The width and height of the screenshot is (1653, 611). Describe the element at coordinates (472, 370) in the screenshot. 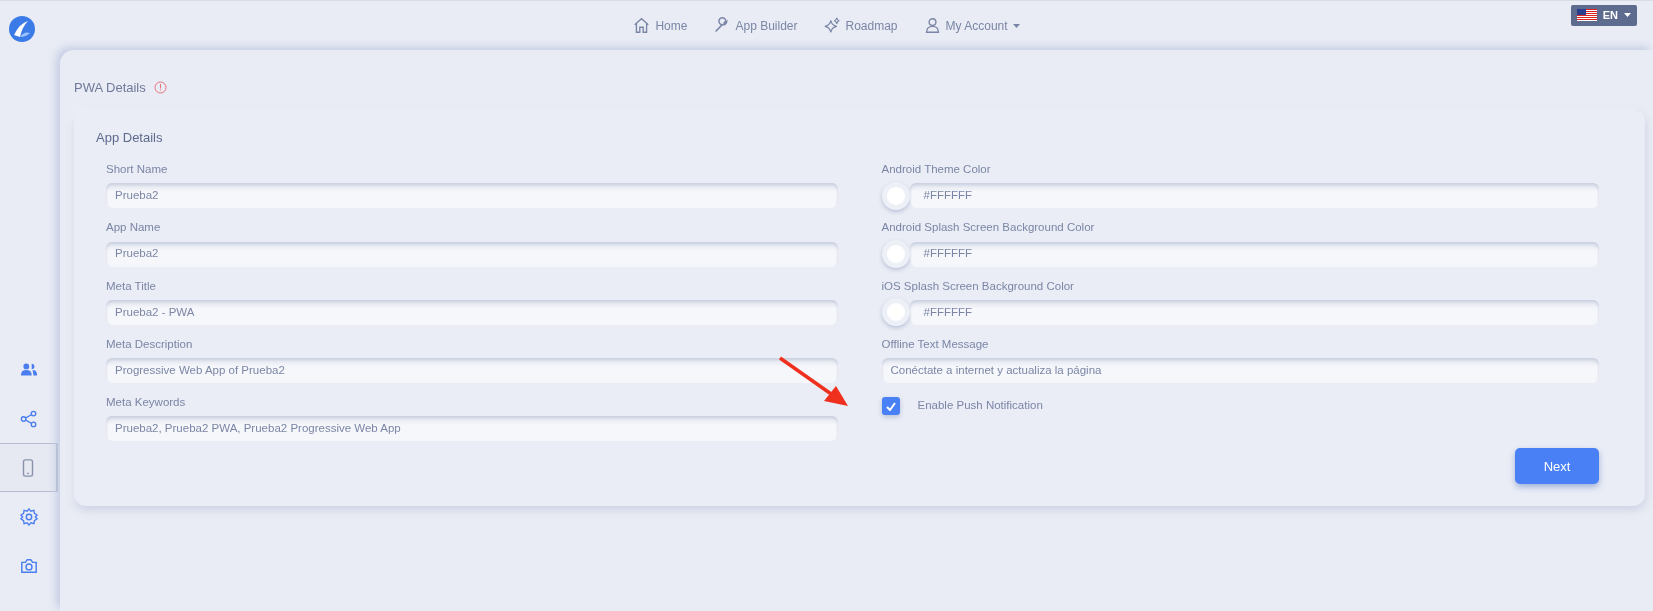

I see `input-field: Progressive Web App of Prueba2` at that location.